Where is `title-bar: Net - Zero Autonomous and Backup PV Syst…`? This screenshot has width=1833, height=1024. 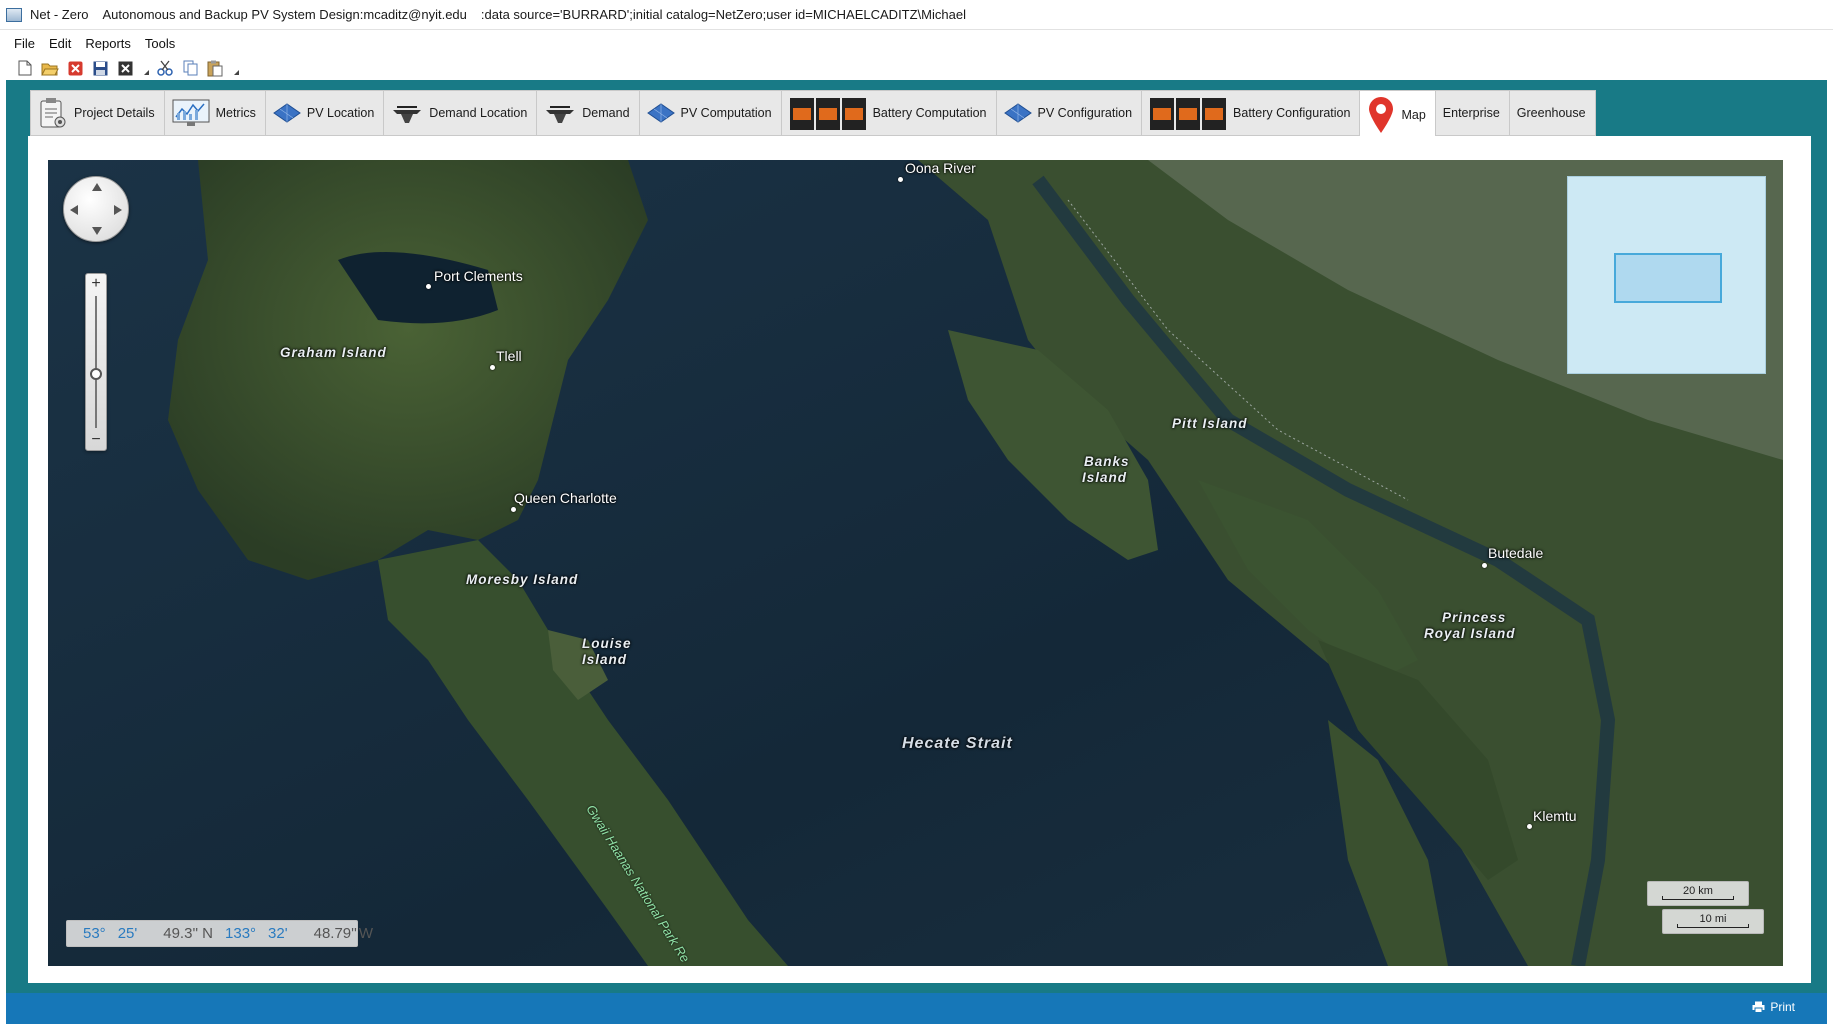
title-bar: Net - Zero Autonomous and Backup PV Syst… is located at coordinates (916, 15).